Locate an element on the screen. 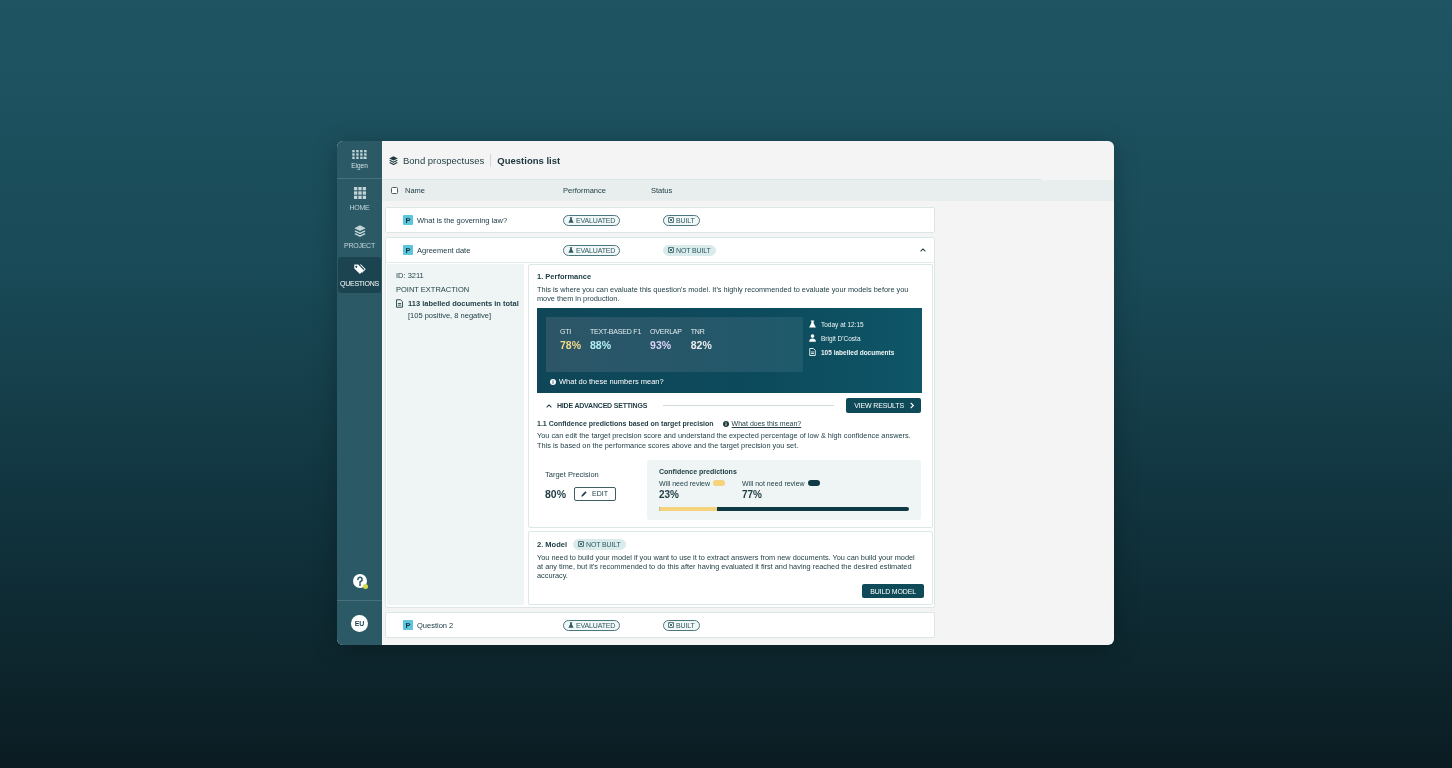 The height and width of the screenshot is (768, 1452). collapse-button is located at coordinates (923, 250).